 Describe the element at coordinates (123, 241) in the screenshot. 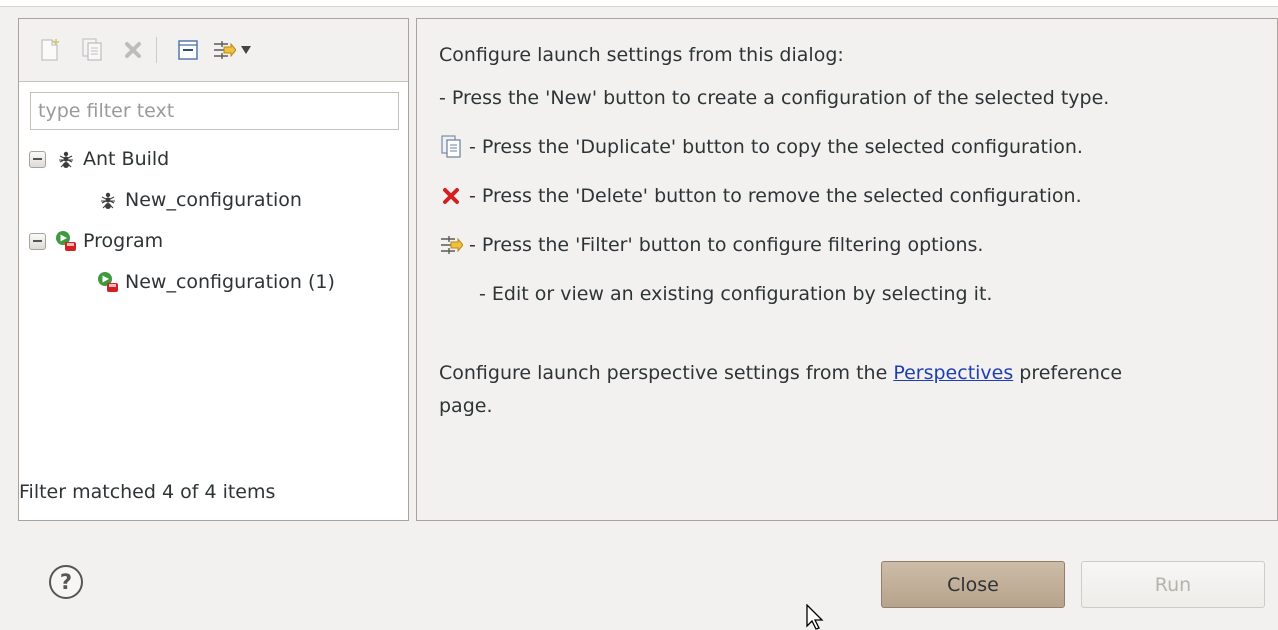

I see `tree-item-label: Program` at that location.